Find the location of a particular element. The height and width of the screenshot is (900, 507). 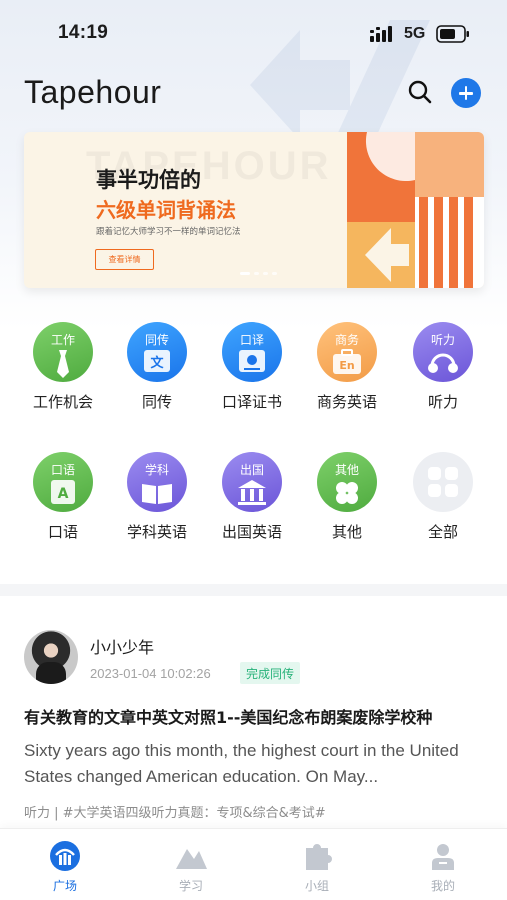

category-label: 听力 is located at coordinates (442, 402).